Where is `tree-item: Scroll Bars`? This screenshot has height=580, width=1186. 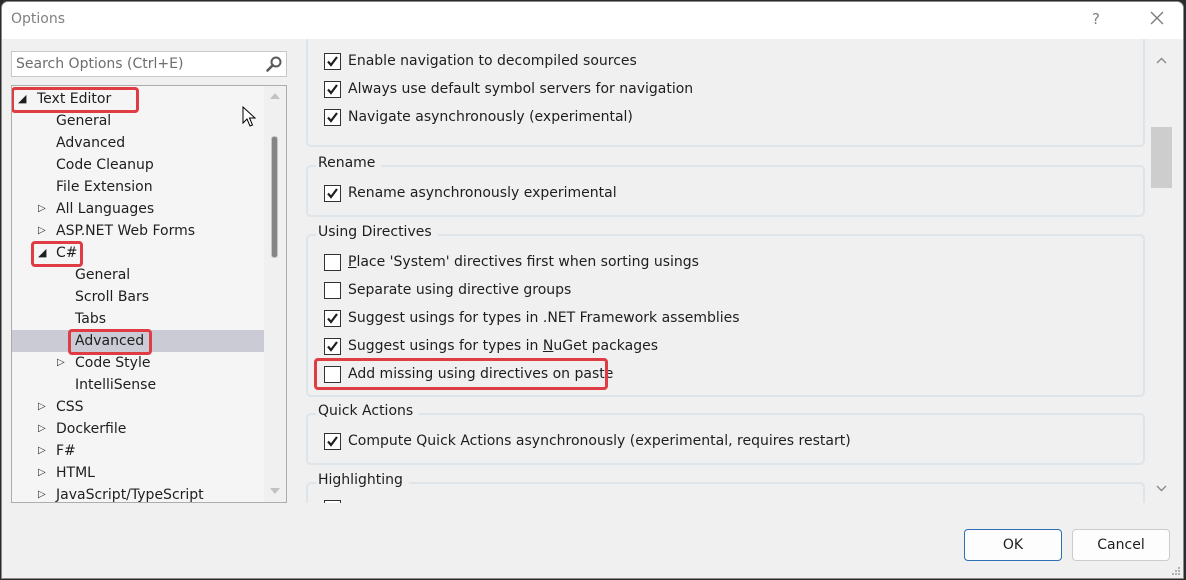
tree-item: Scroll Bars is located at coordinates (138, 297).